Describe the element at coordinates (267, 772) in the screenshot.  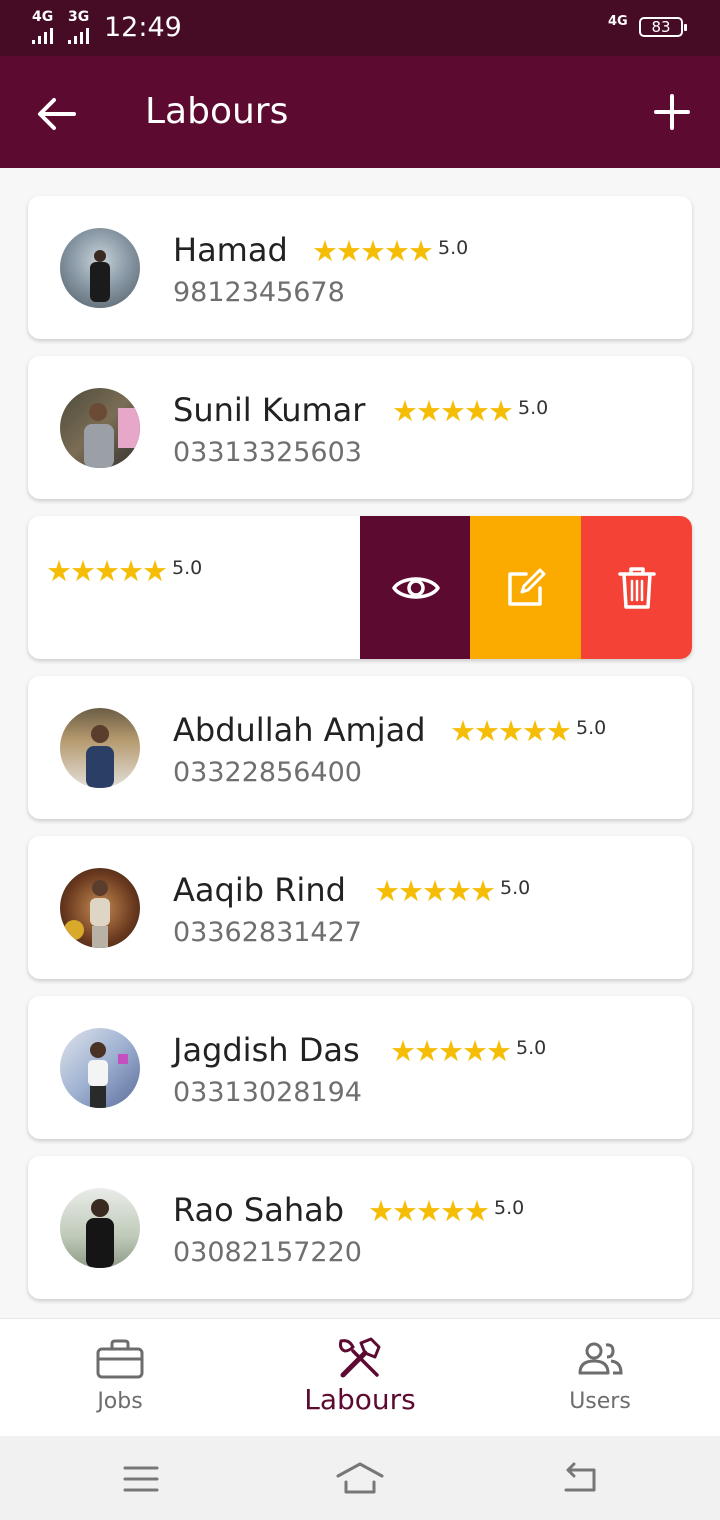
I see `labour-phone: 03322856400` at that location.